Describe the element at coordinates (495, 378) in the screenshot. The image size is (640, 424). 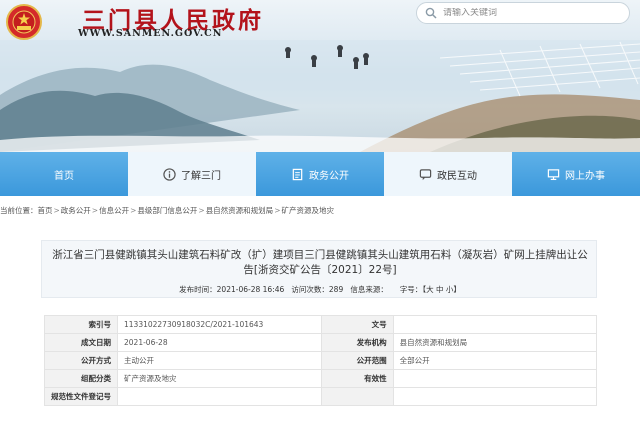
I see `validity-value` at that location.